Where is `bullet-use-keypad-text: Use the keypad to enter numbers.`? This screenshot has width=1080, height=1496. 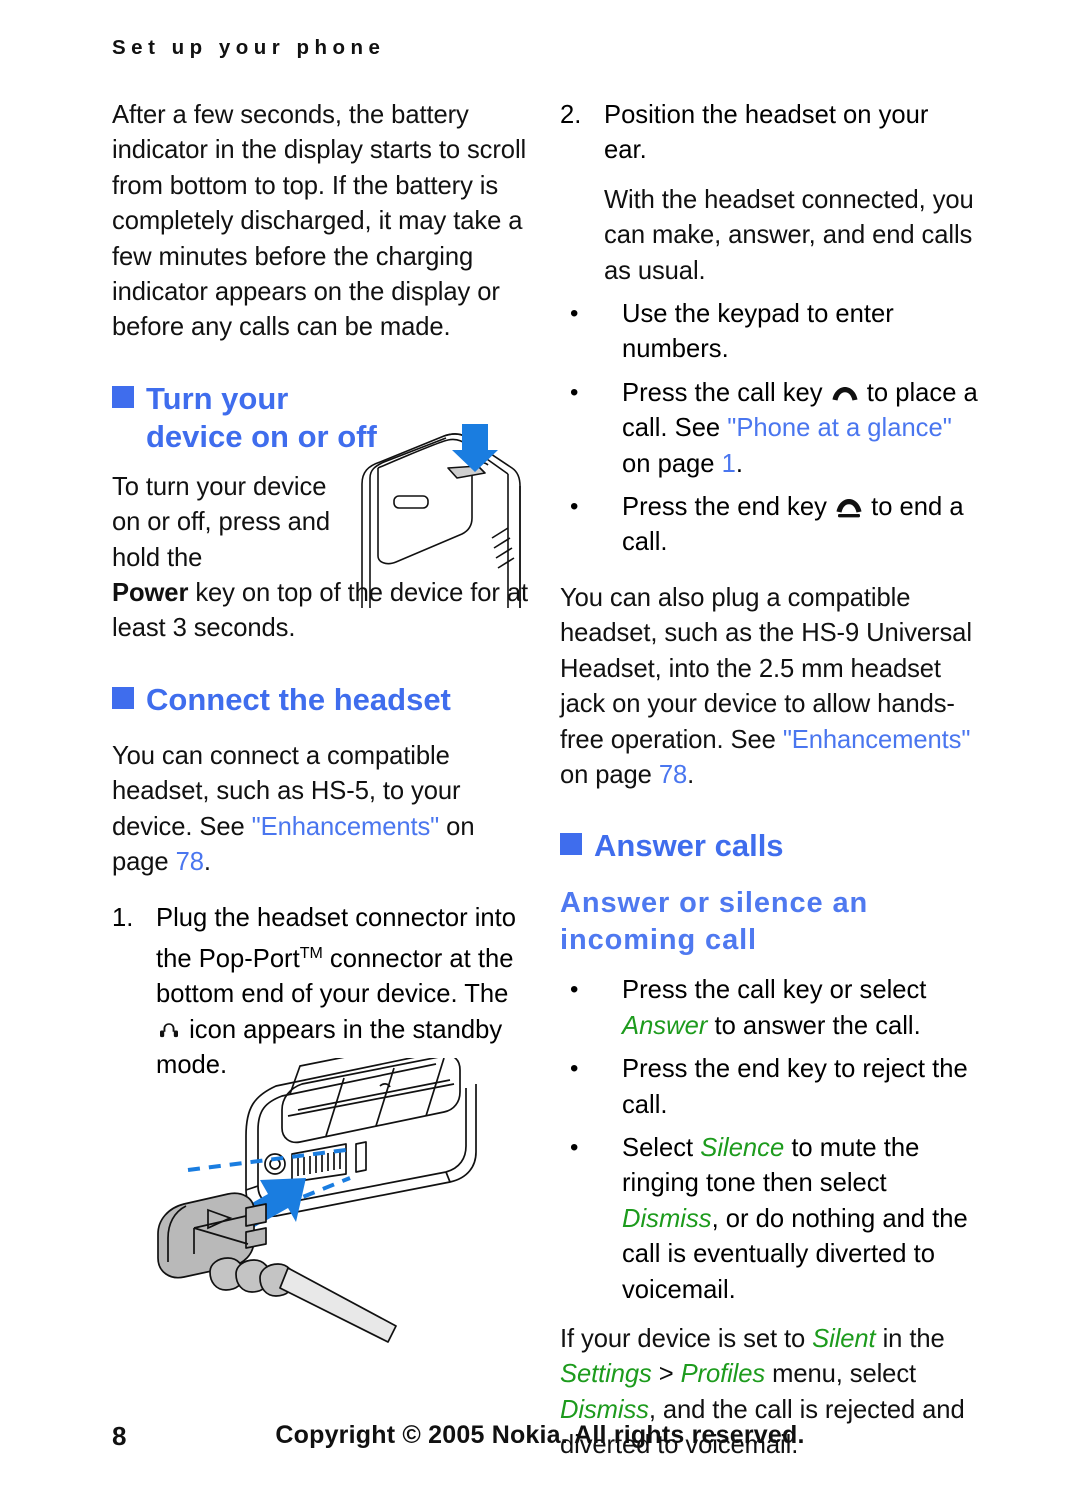
bullet-use-keypad-text: Use the keypad to enter numbers. is located at coordinates (758, 332).